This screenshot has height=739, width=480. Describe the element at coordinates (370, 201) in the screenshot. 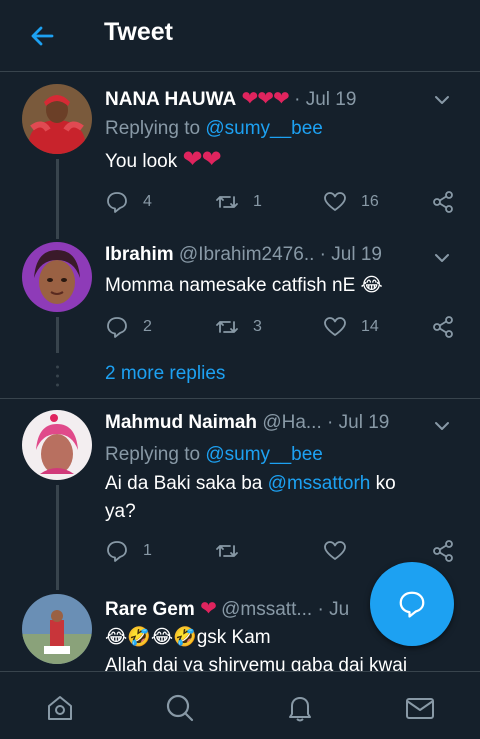

I see `like-count: 16` at that location.